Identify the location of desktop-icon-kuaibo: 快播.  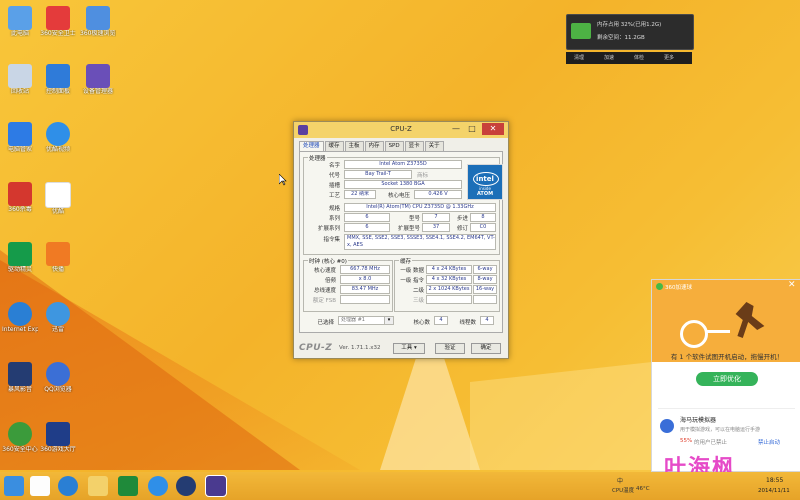
(58, 257).